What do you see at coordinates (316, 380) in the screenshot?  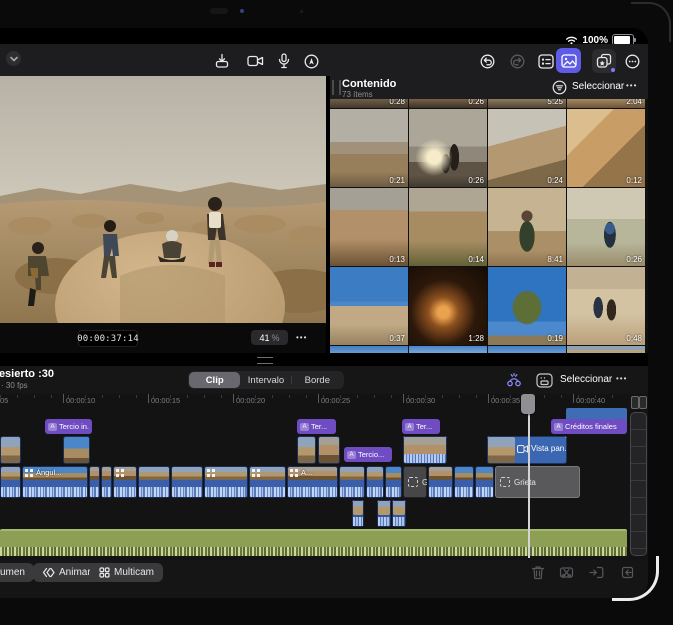 I see `tab-borde: Borde` at bounding box center [316, 380].